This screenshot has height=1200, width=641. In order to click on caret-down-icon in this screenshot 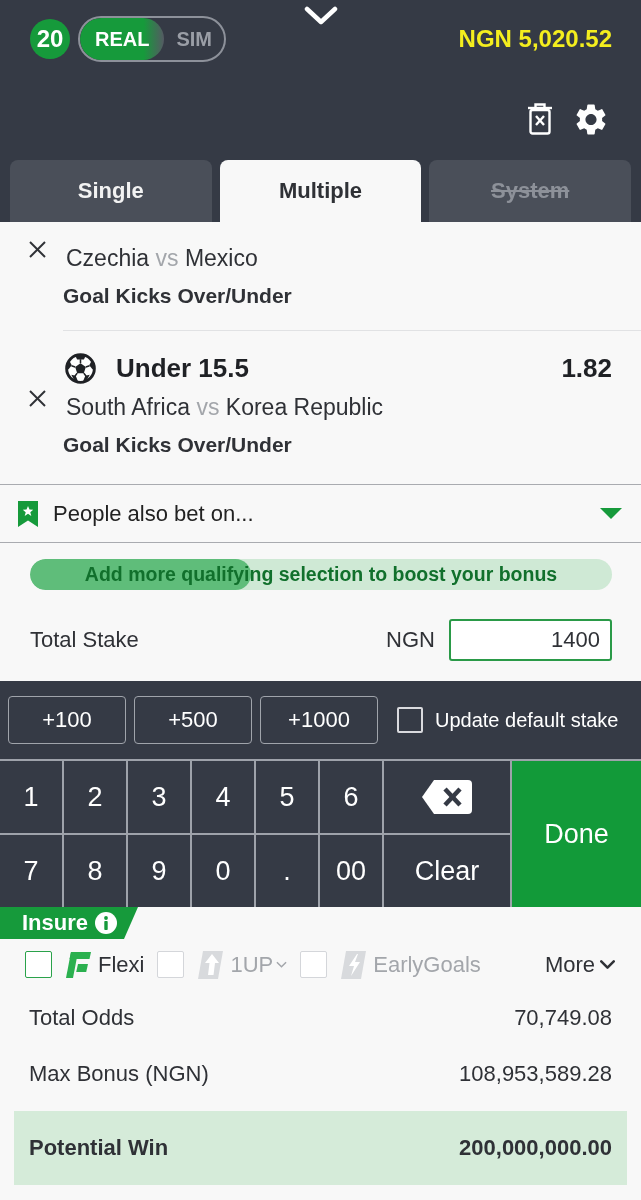, I will do `click(611, 513)`.